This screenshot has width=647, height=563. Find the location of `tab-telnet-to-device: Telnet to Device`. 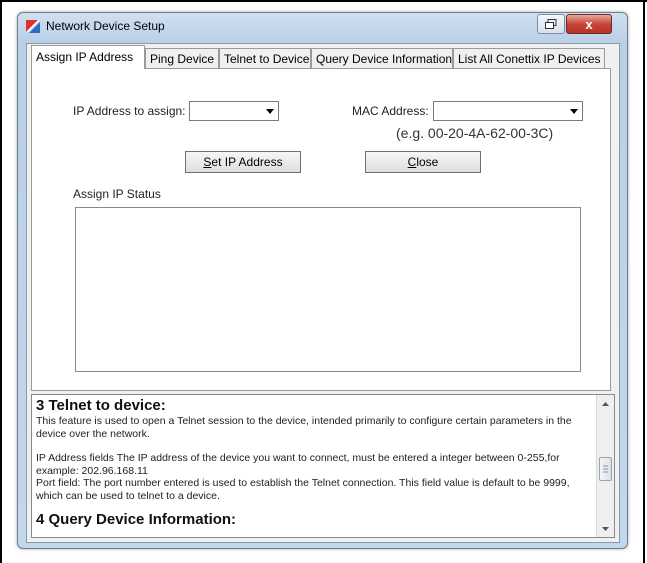

tab-telnet-to-device: Telnet to Device is located at coordinates (265, 58).